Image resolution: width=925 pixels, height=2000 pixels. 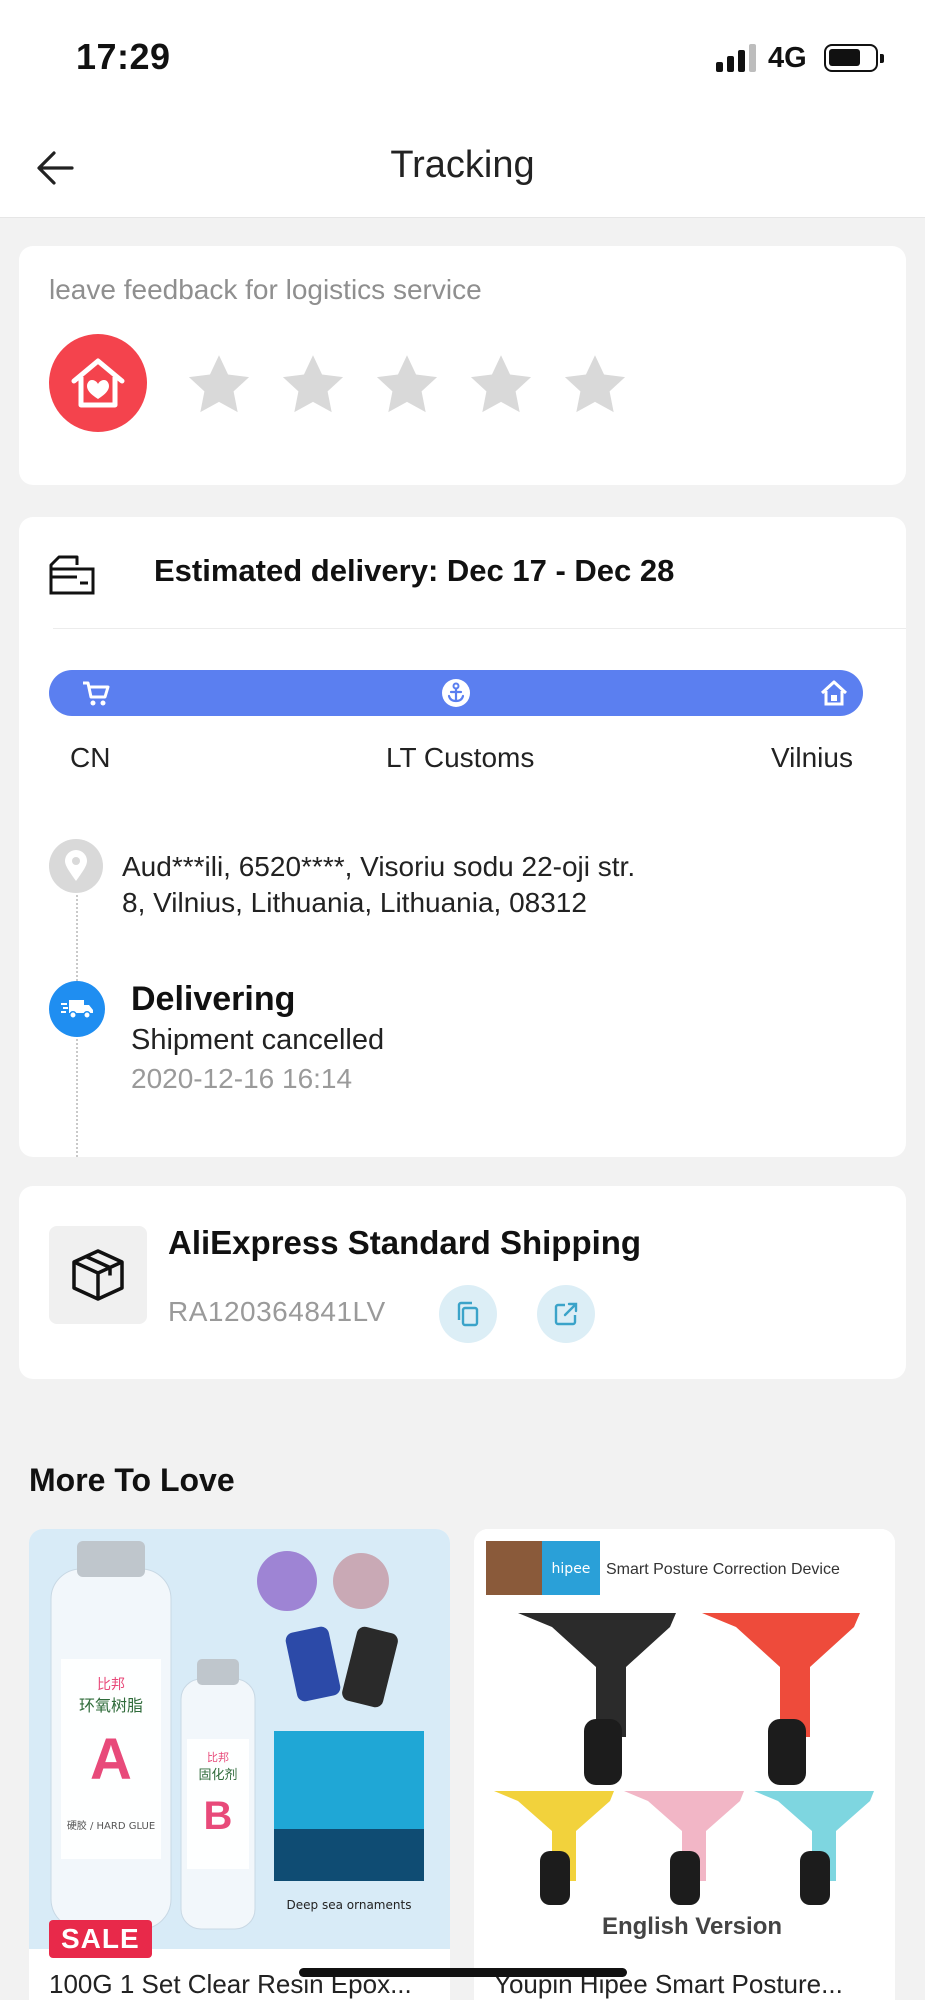 I want to click on stage-origin: CN, so click(x=90, y=757).